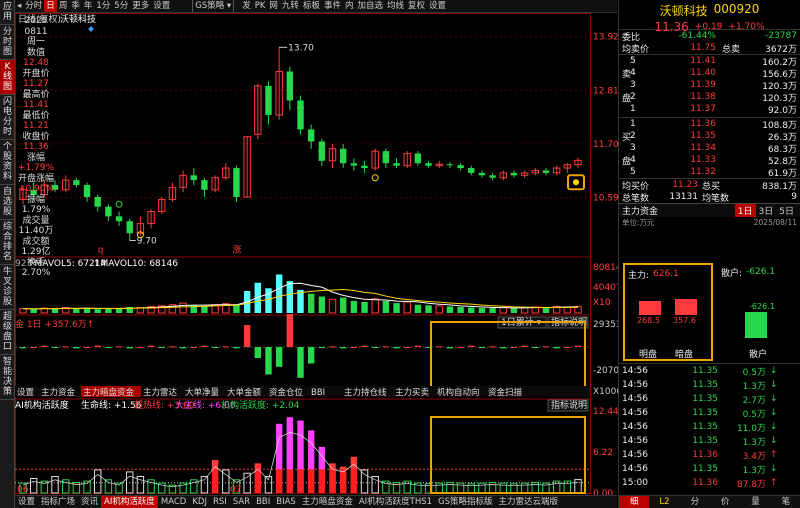 This screenshot has height=508, width=800. I want to click on subtab: 大单金额, so click(244, 392).